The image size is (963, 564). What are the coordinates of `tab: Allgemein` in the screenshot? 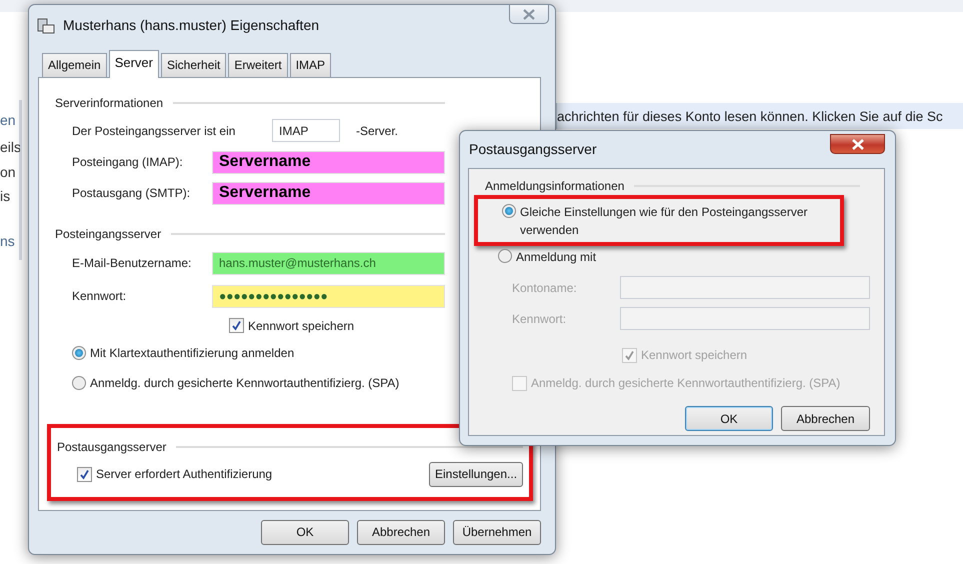 It's located at (74, 64).